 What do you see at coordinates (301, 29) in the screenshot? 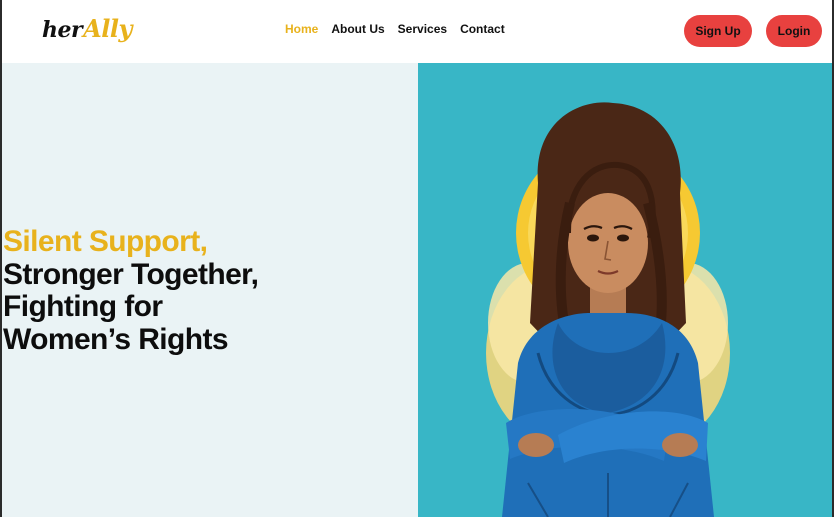
I see `nav-item-home: Home` at bounding box center [301, 29].